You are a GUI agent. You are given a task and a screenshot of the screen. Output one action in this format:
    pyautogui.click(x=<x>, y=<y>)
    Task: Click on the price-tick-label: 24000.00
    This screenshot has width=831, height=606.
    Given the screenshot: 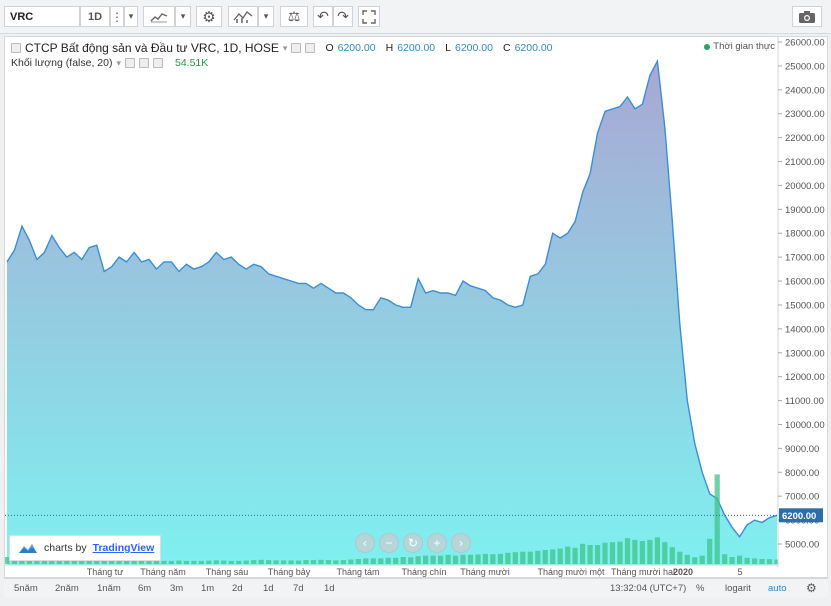 What is the action you would take?
    pyautogui.click(x=805, y=90)
    